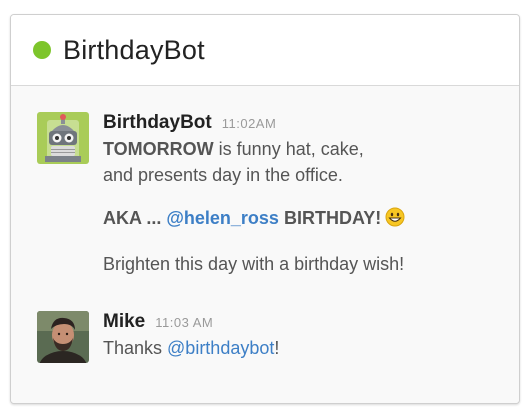  What do you see at coordinates (330, 218) in the screenshot?
I see `bold-text: BIRTHDAY!` at bounding box center [330, 218].